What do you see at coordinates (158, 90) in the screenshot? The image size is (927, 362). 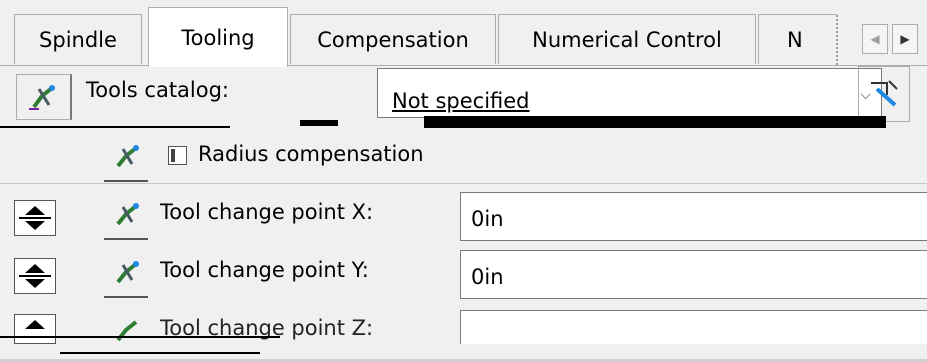 I see `tools-catalog-label: Tools catalog:` at bounding box center [158, 90].